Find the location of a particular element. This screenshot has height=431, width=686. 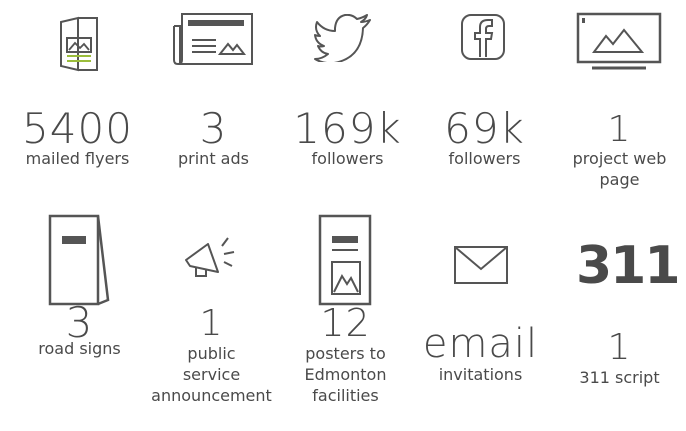

stat-number-facebook-followers: 69k is located at coordinates (484, 128).